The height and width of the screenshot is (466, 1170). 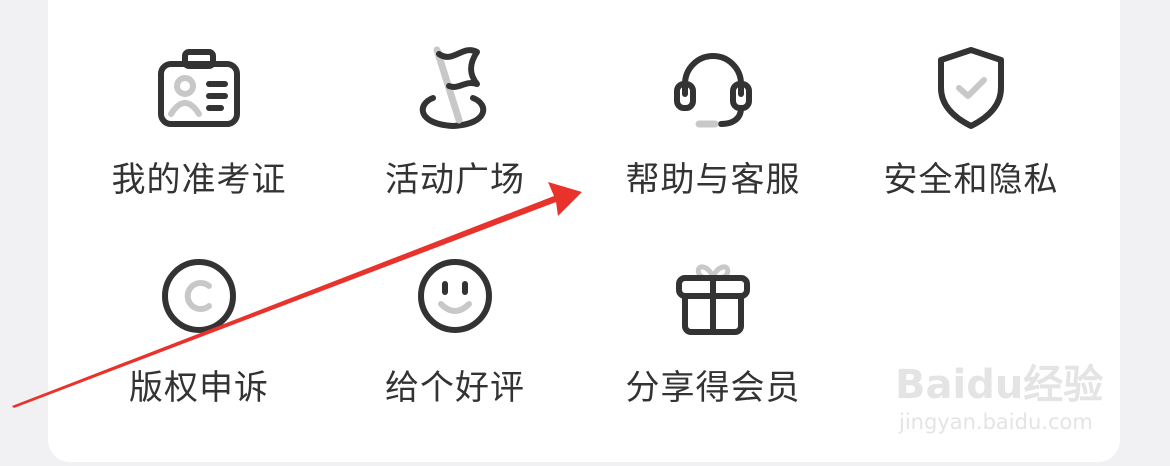 What do you see at coordinates (455, 180) in the screenshot?
I see `grid-item-label: 活动广场` at bounding box center [455, 180].